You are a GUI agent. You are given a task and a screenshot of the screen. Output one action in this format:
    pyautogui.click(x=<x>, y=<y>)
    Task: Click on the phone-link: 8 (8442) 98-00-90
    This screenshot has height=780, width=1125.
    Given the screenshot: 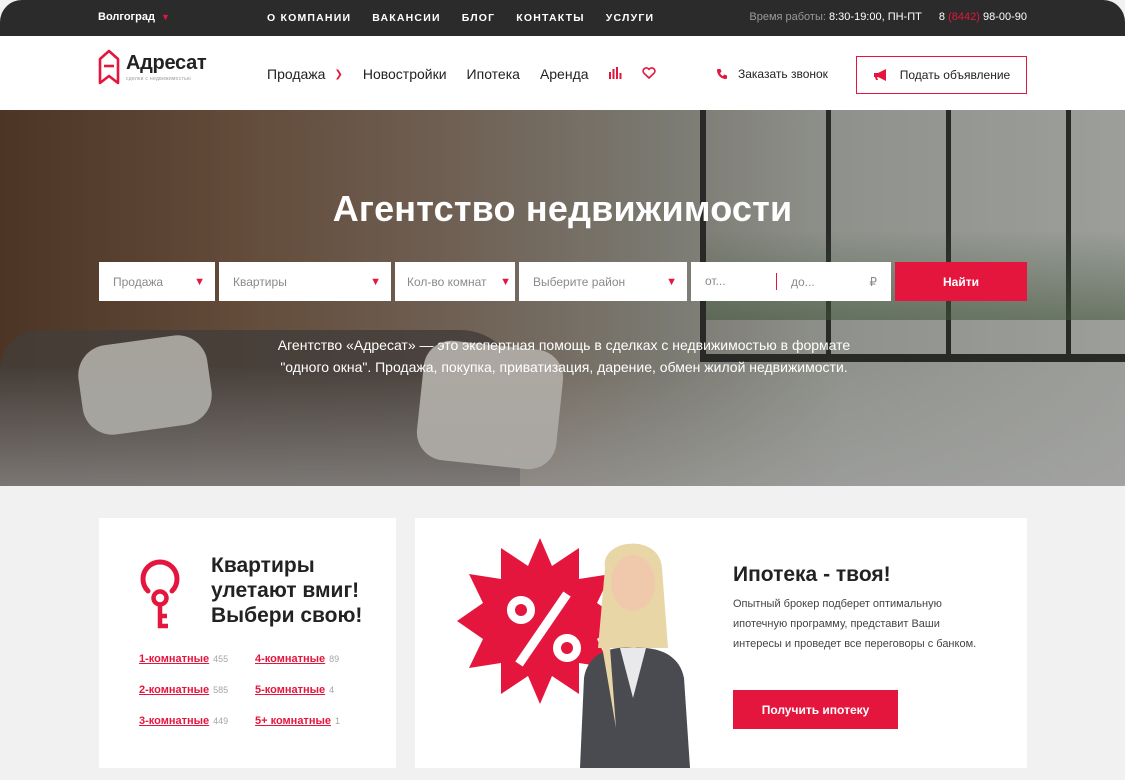 What is the action you would take?
    pyautogui.click(x=983, y=17)
    